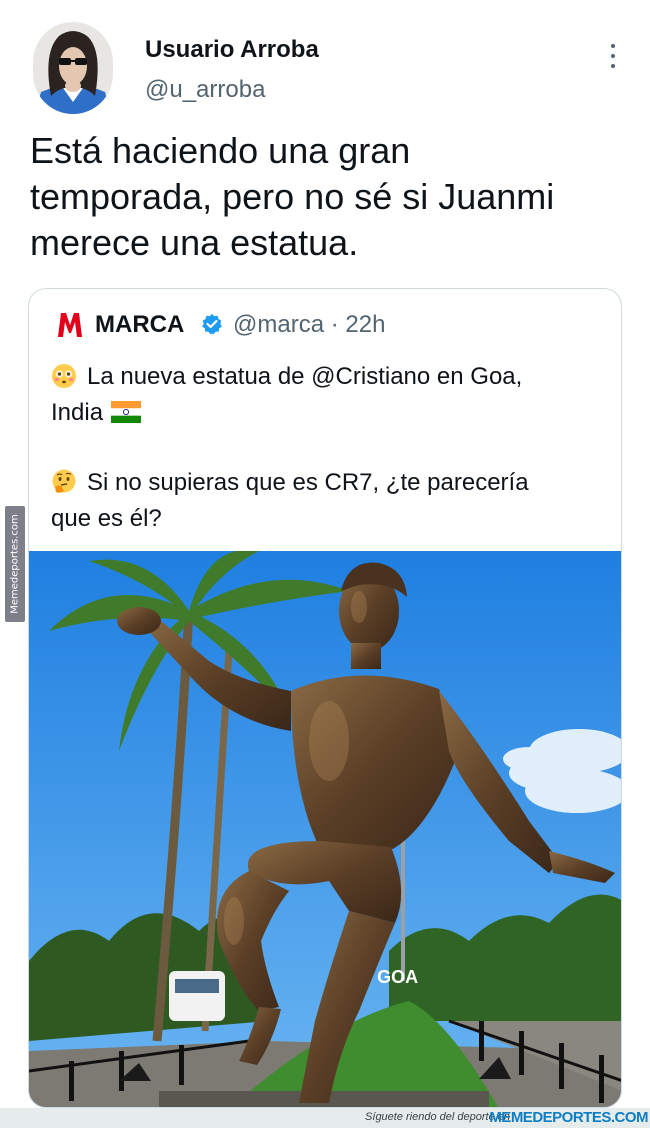 This screenshot has height=1128, width=650. What do you see at coordinates (305, 376) in the screenshot?
I see `quoted-text: La nueva estatua de @Cristiano en Goa,` at bounding box center [305, 376].